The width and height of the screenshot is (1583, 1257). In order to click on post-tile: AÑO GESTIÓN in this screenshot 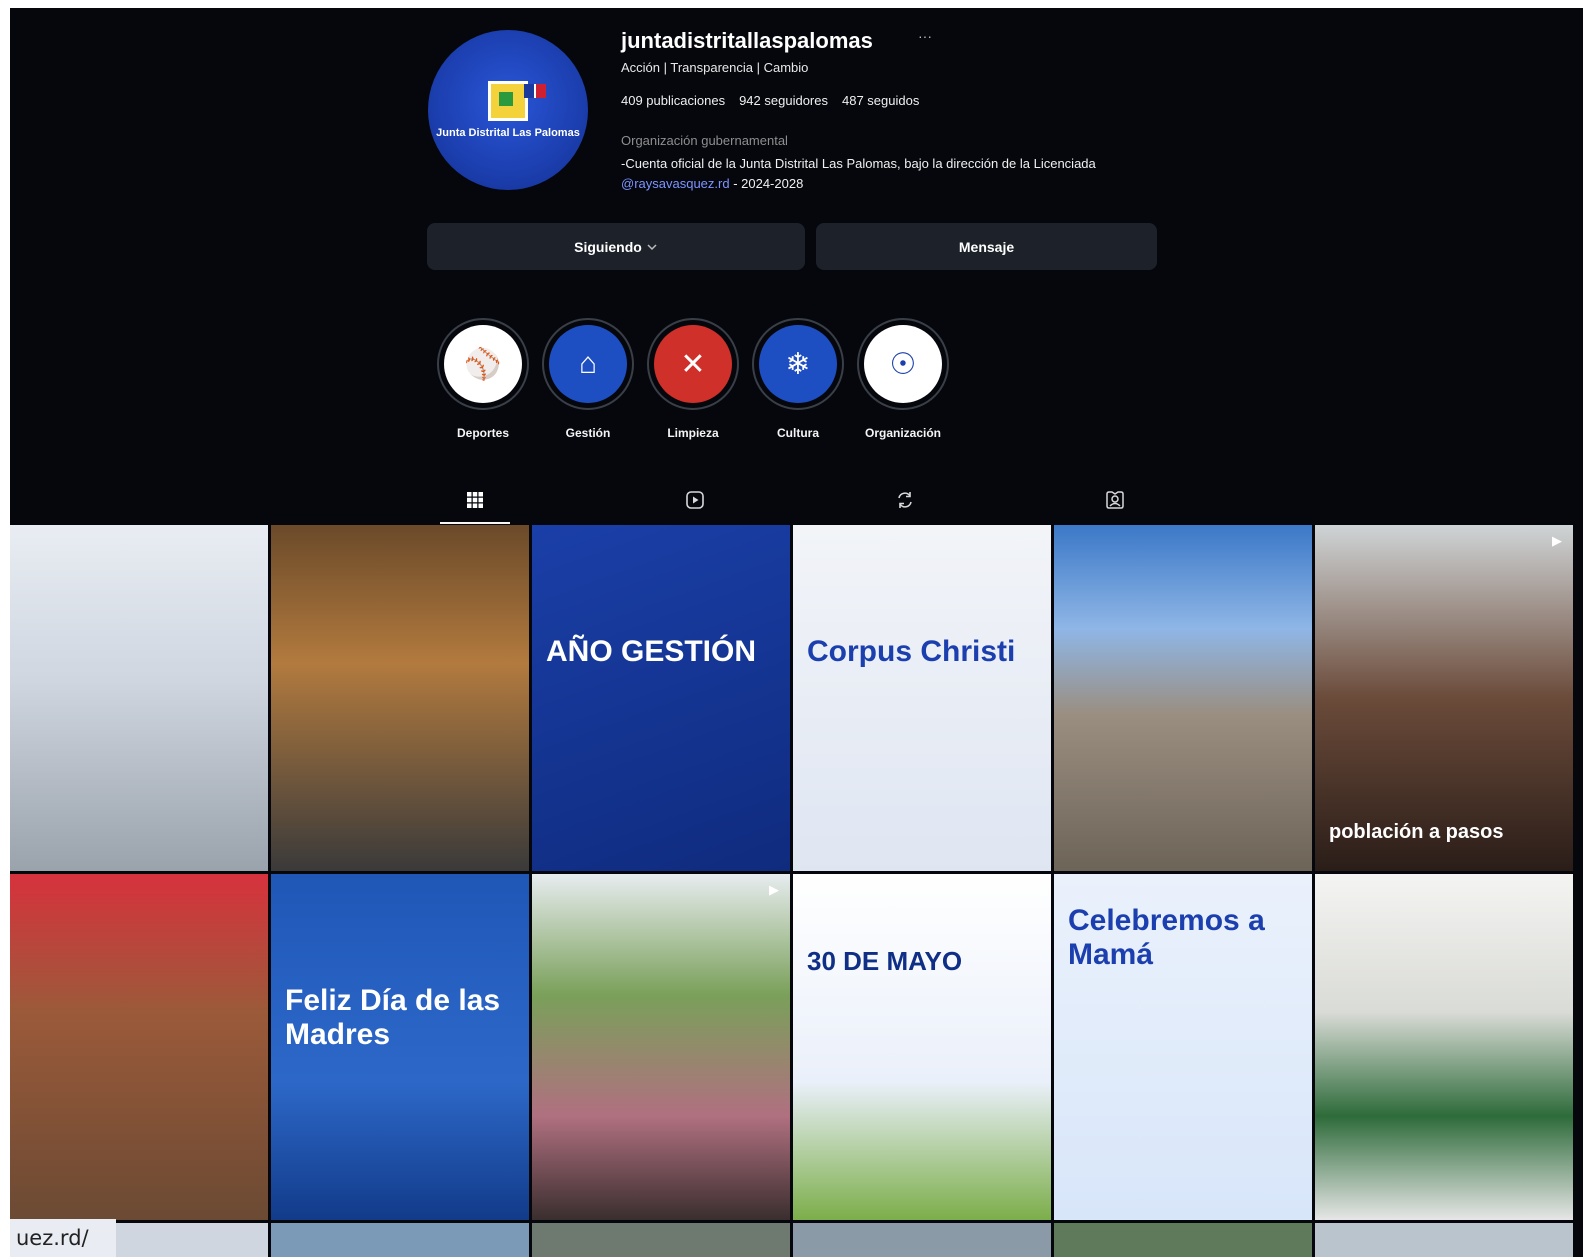, I will do `click(661, 698)`.